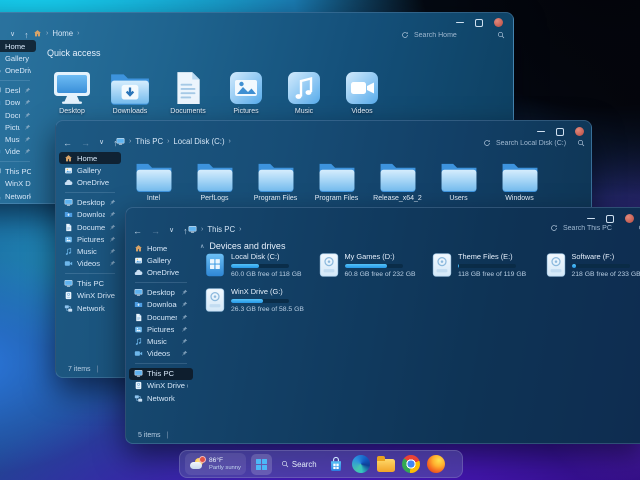 This screenshot has height=480, width=640. What do you see at coordinates (188, 87) in the screenshot?
I see `quick-access-item-documents: Documents` at bounding box center [188, 87].